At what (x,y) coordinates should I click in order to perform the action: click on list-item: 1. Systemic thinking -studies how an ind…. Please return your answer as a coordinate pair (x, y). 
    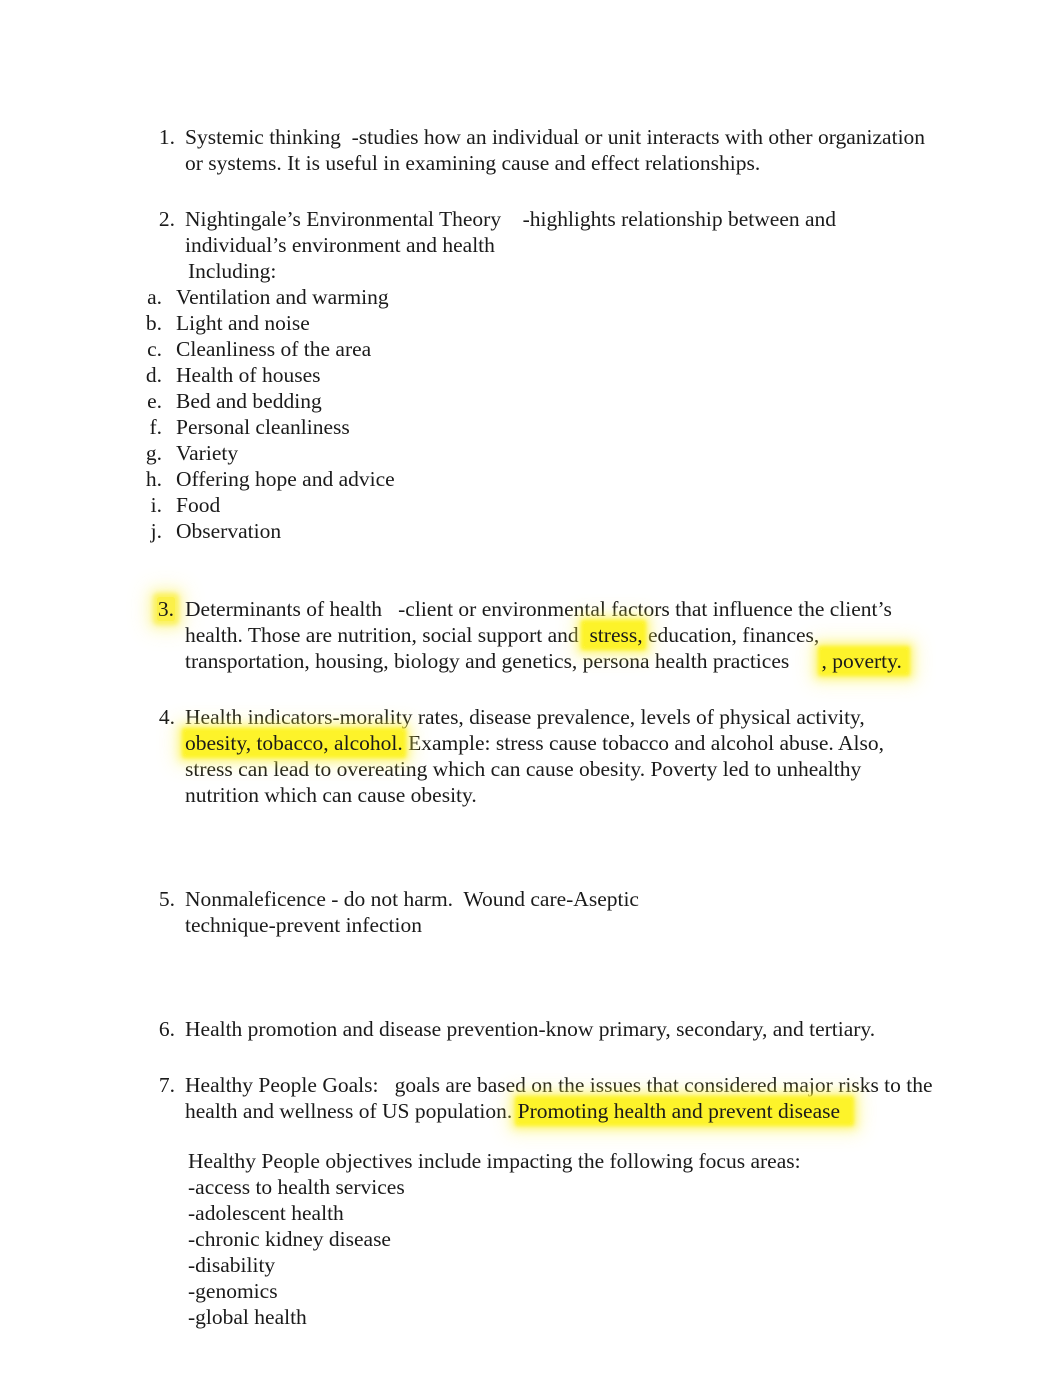
    Looking at the image, I should click on (531, 150).